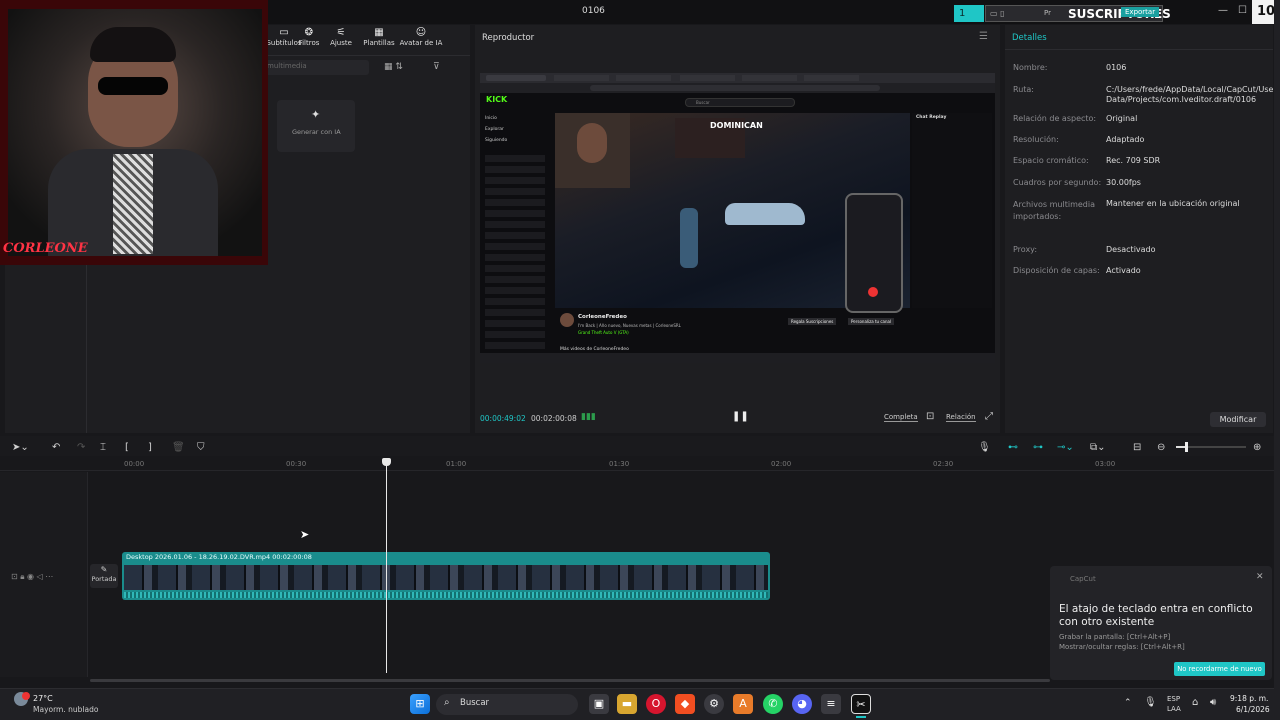 The width and height of the screenshot is (1280, 720). What do you see at coordinates (43, 698) in the screenshot?
I see `weather-temp: 27°C` at bounding box center [43, 698].